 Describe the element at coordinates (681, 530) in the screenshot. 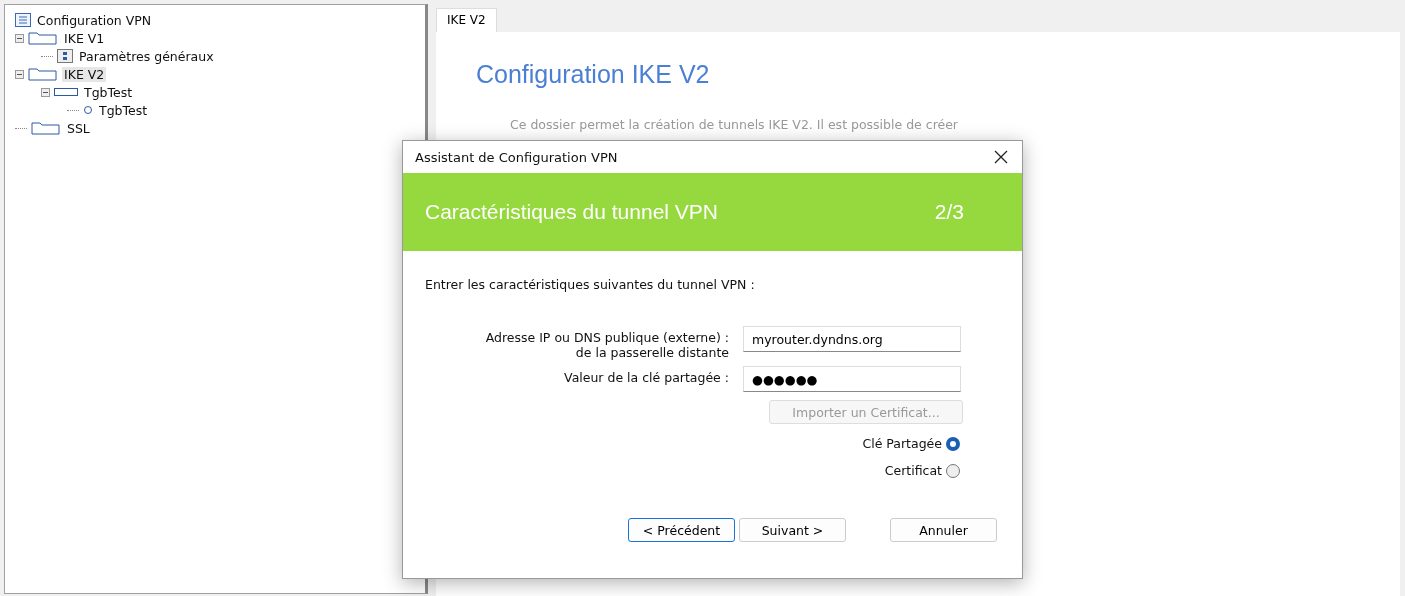

I see `wizard-button: < Précédent` at that location.